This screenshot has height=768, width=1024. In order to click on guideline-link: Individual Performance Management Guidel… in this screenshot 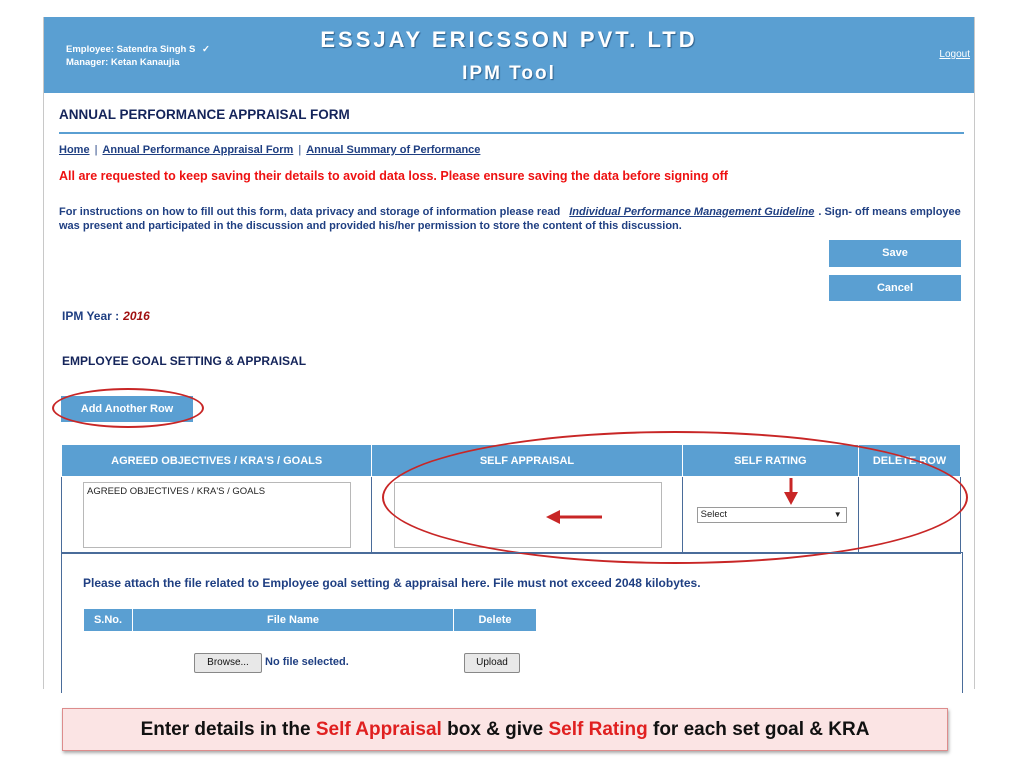, I will do `click(691, 212)`.